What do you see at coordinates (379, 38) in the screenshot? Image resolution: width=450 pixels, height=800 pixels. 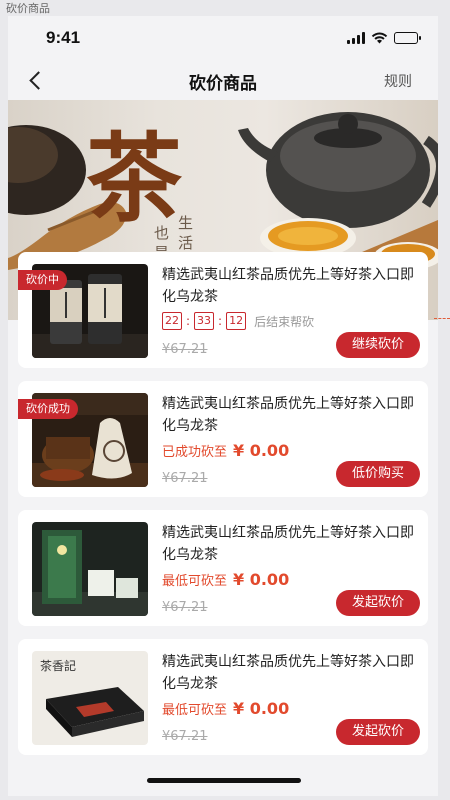 I see `wifi-icon` at bounding box center [379, 38].